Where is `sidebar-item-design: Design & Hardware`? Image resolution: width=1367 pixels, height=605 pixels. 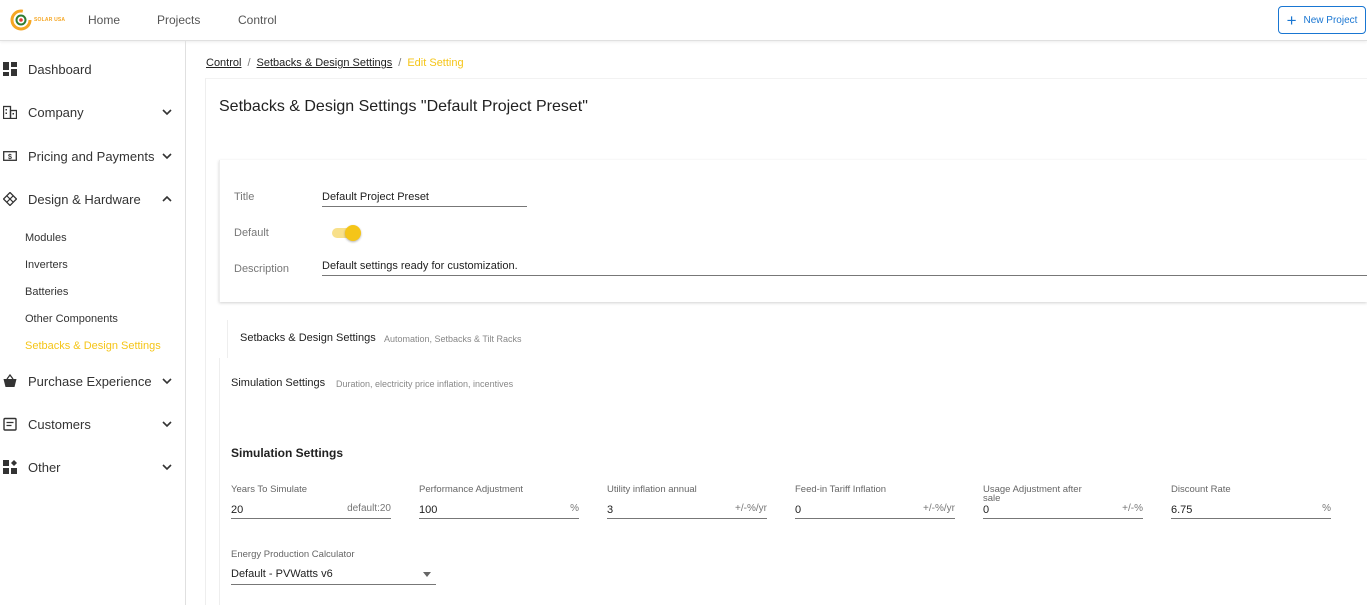
sidebar-item-design: Design & Hardware is located at coordinates (93, 199).